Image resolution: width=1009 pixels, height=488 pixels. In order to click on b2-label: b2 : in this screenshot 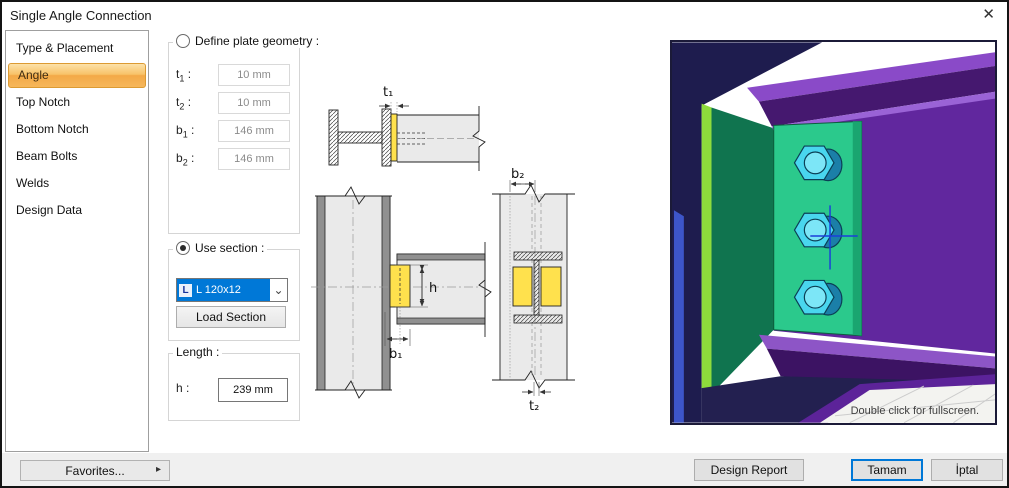, I will do `click(185, 159)`.